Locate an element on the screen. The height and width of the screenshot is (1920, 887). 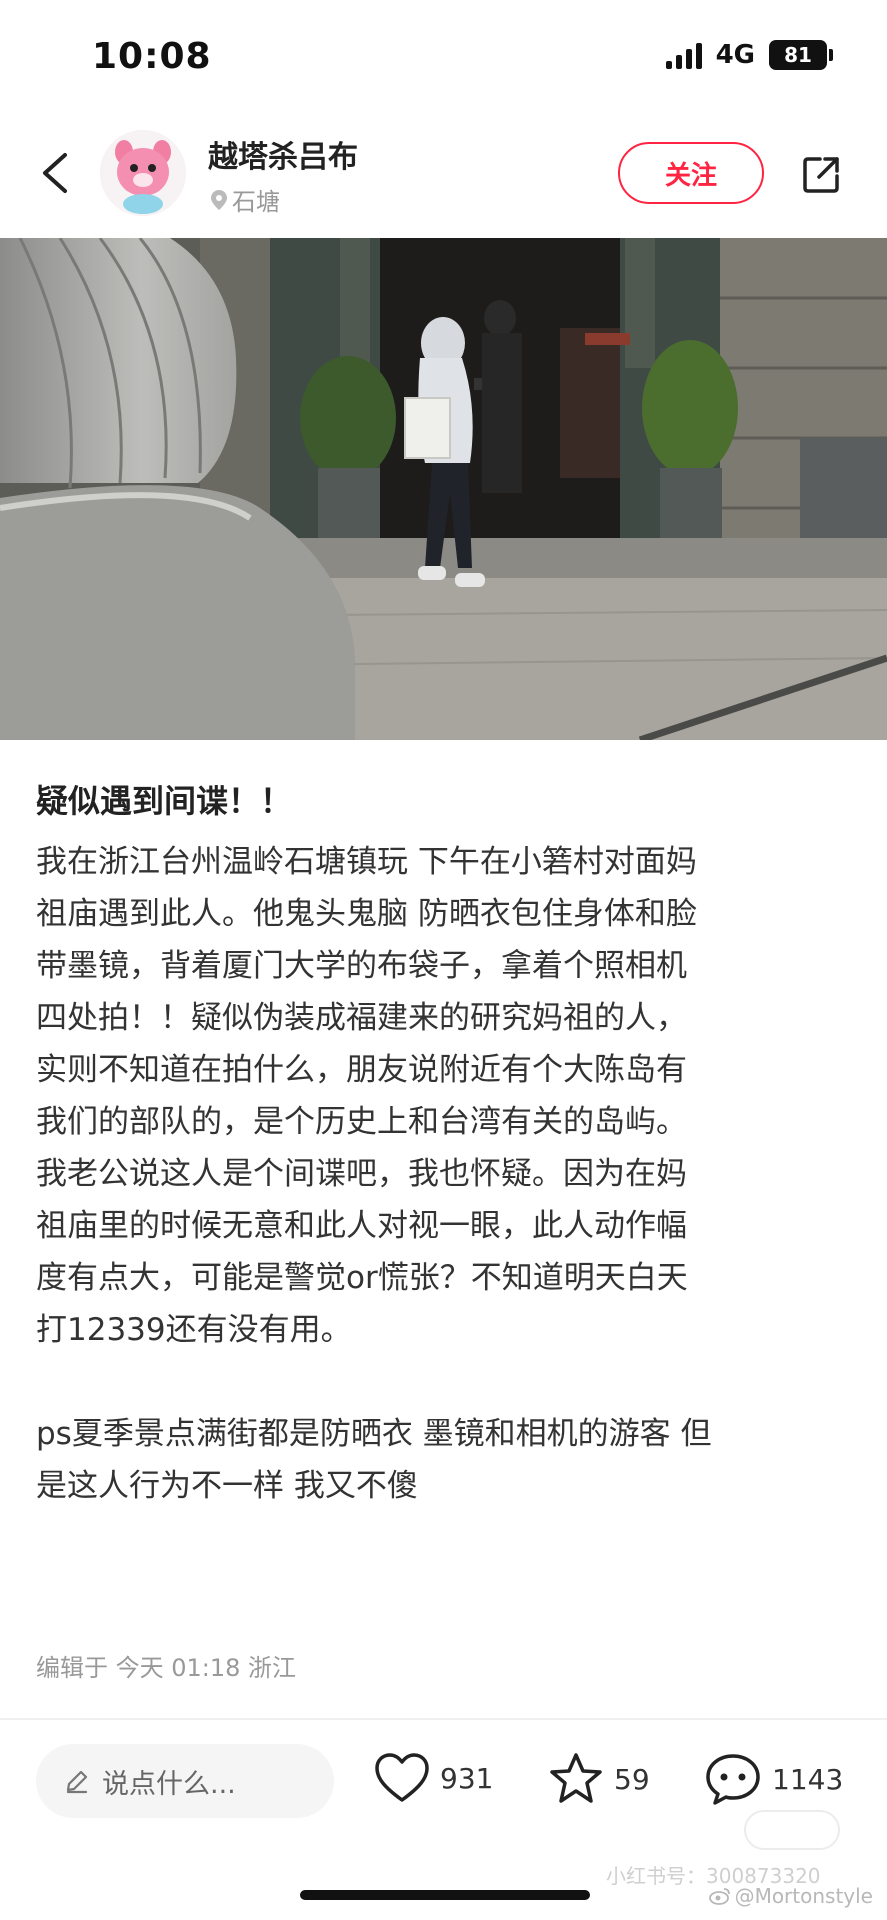
ps-line: ps夏季景点满街都是防晒衣 墨镜和相机的游客 但 is located at coordinates (374, 1434).